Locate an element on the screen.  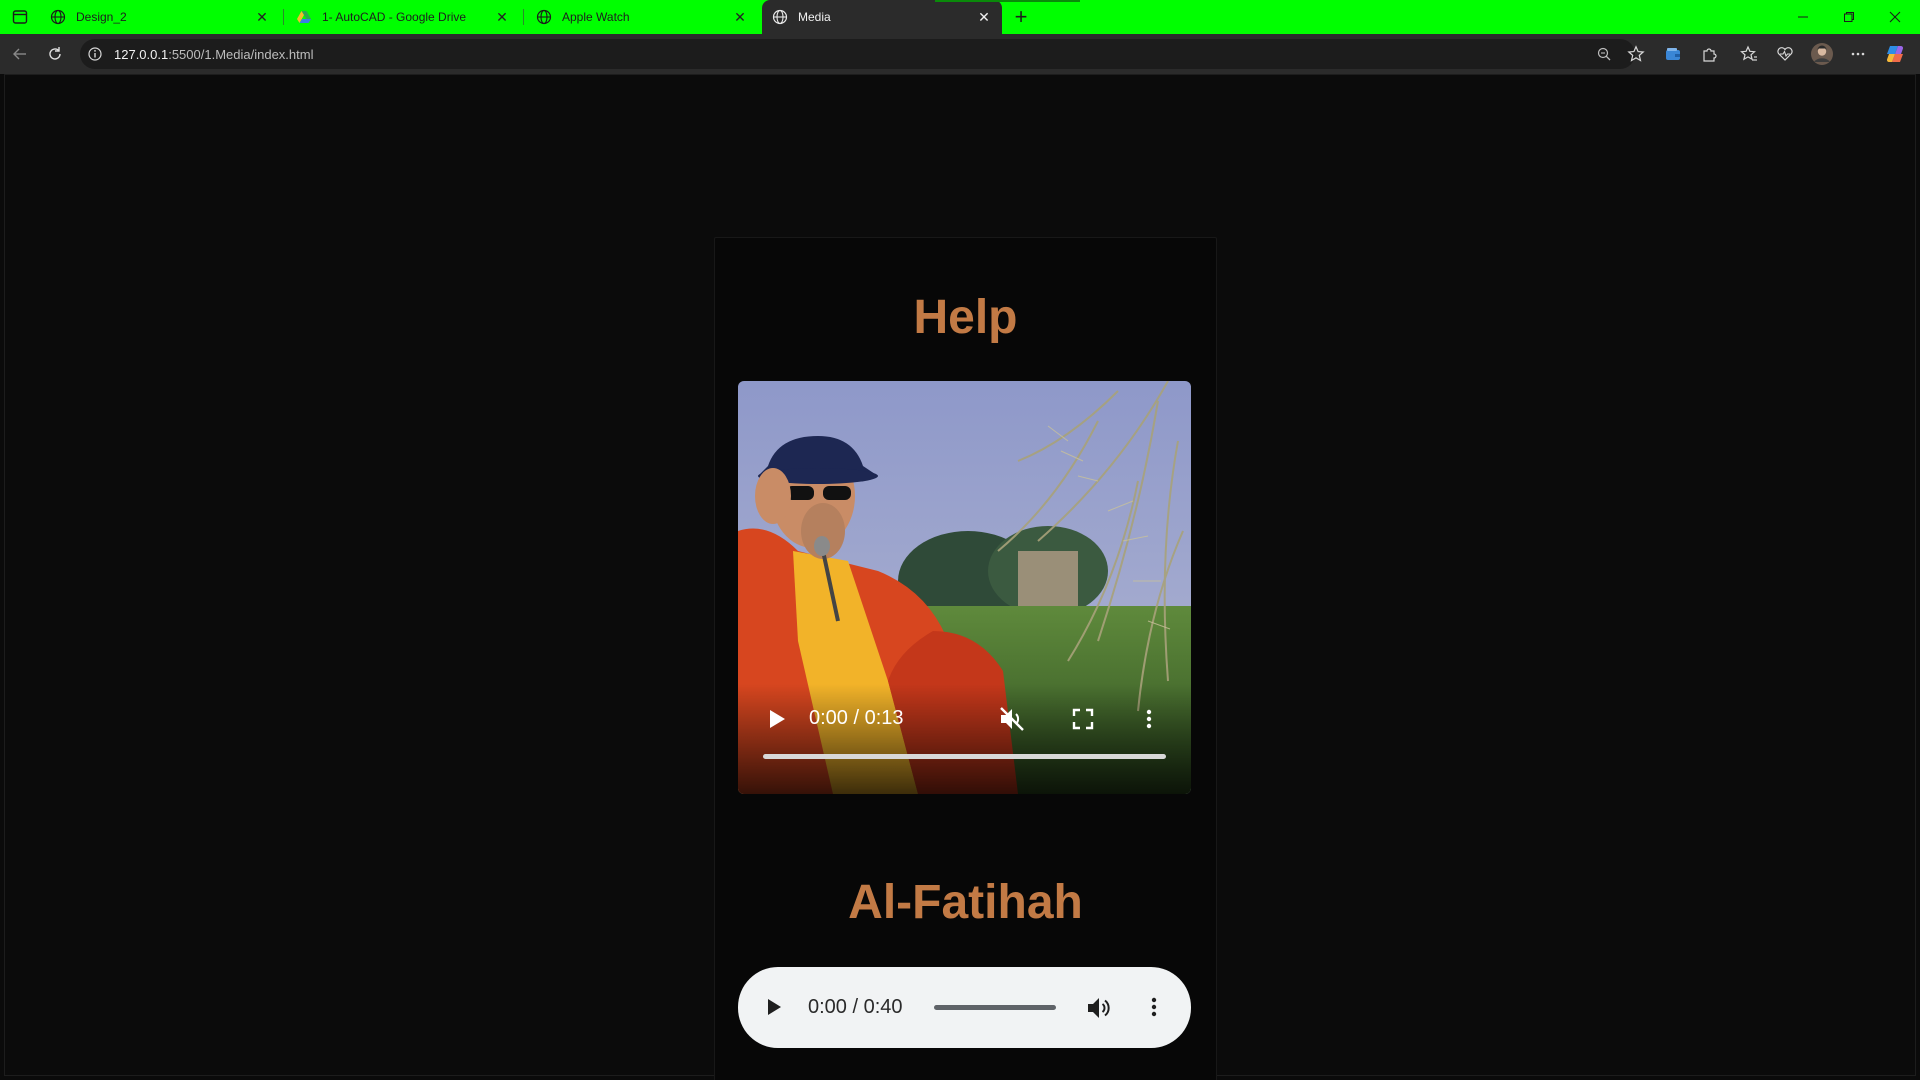
tab-title: Design_2 is located at coordinates (101, 17).